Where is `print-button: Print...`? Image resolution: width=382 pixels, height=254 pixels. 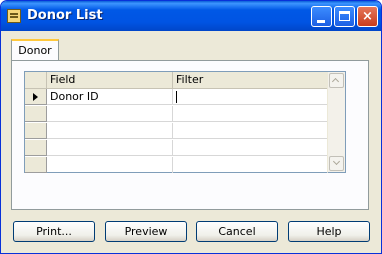 print-button: Print... is located at coordinates (54, 231).